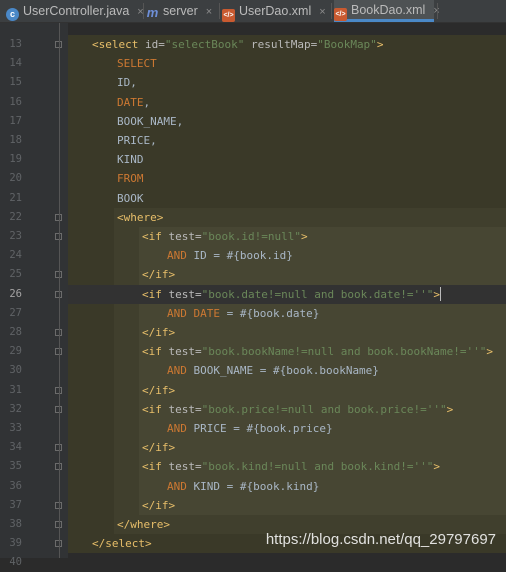  I want to click on code-line: </select>, so click(122, 543).